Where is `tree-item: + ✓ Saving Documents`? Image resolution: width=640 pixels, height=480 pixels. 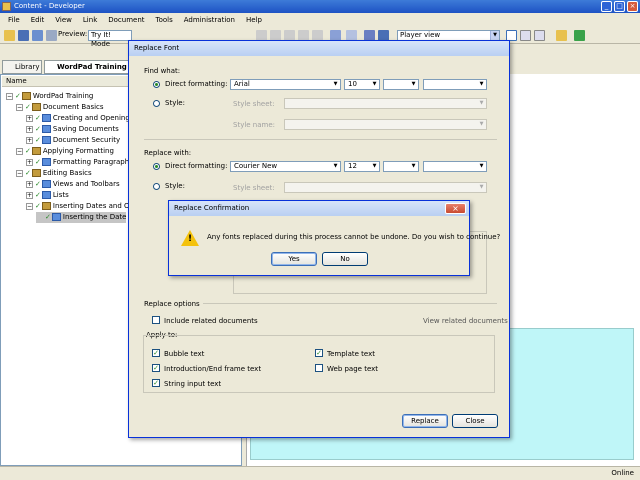
tree-item: + ✓ Saving Documents is located at coordinates (72, 129).